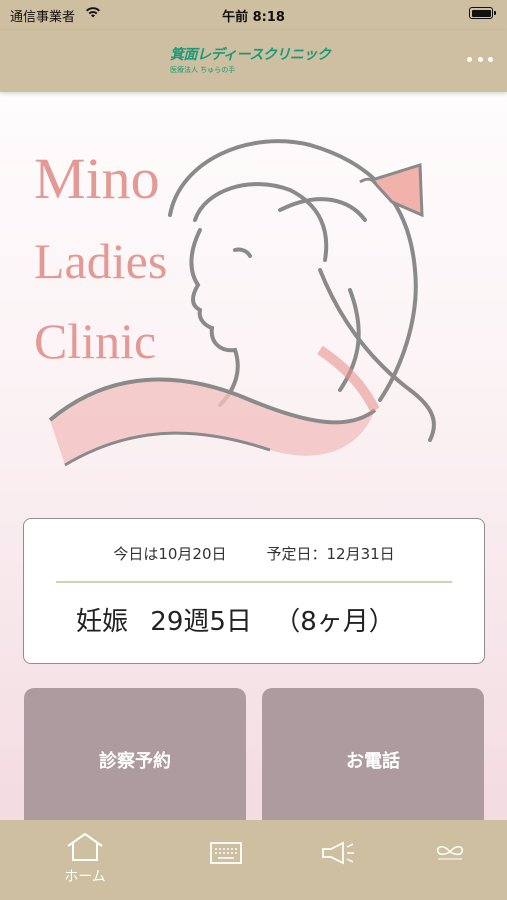 The height and width of the screenshot is (900, 507). I want to click on tab-gift, so click(450, 849).